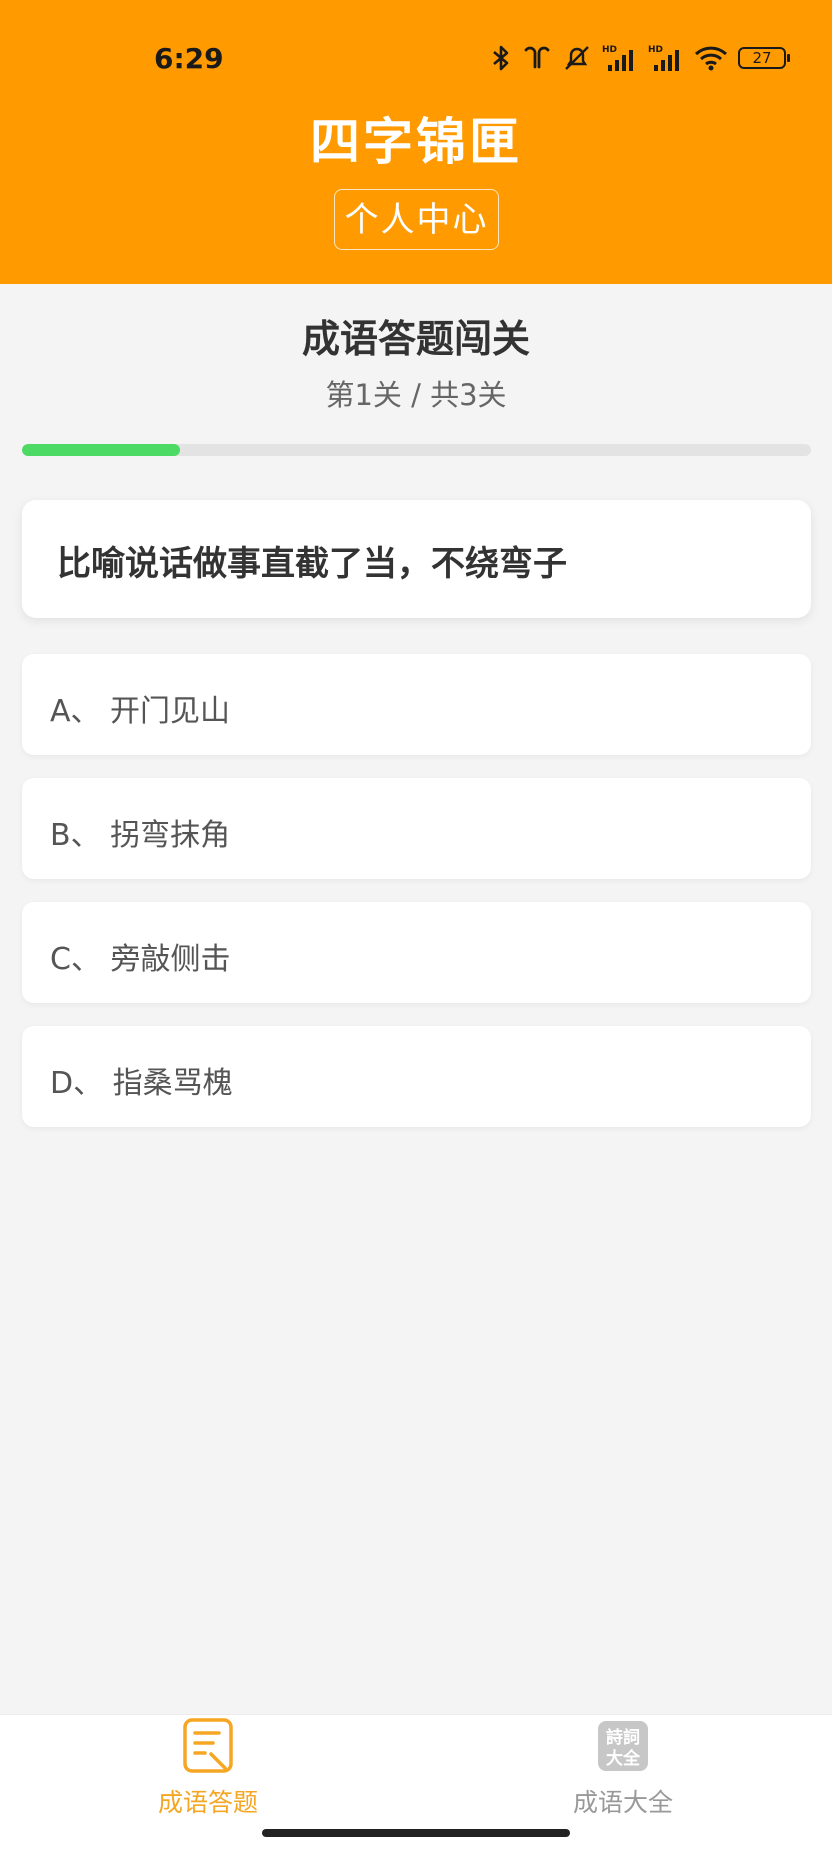  Describe the element at coordinates (416, 395) in the screenshot. I see `level-indicator: 第1关 / 共3关` at that location.